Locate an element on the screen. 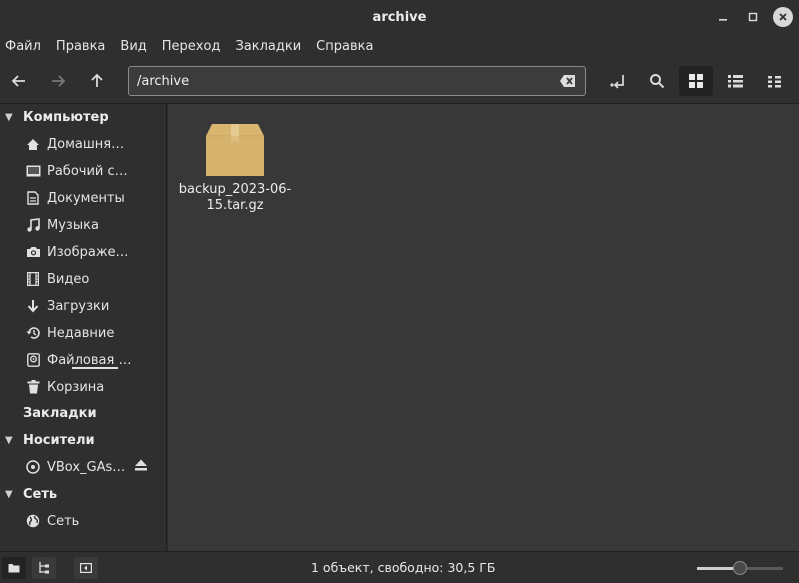  home-icon is located at coordinates (33, 144).